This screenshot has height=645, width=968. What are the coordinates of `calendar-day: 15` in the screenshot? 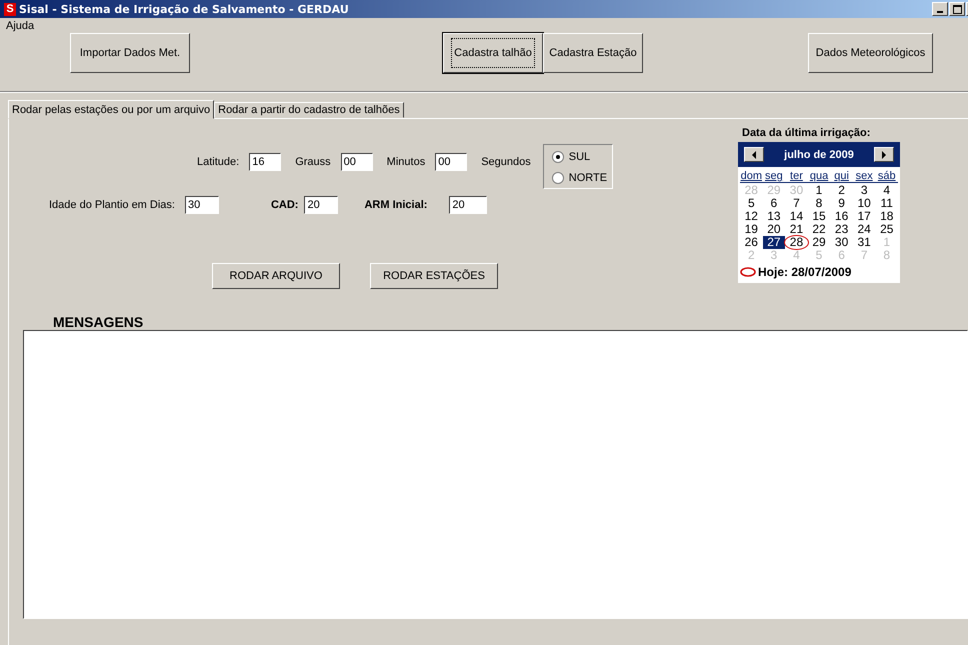 It's located at (819, 216).